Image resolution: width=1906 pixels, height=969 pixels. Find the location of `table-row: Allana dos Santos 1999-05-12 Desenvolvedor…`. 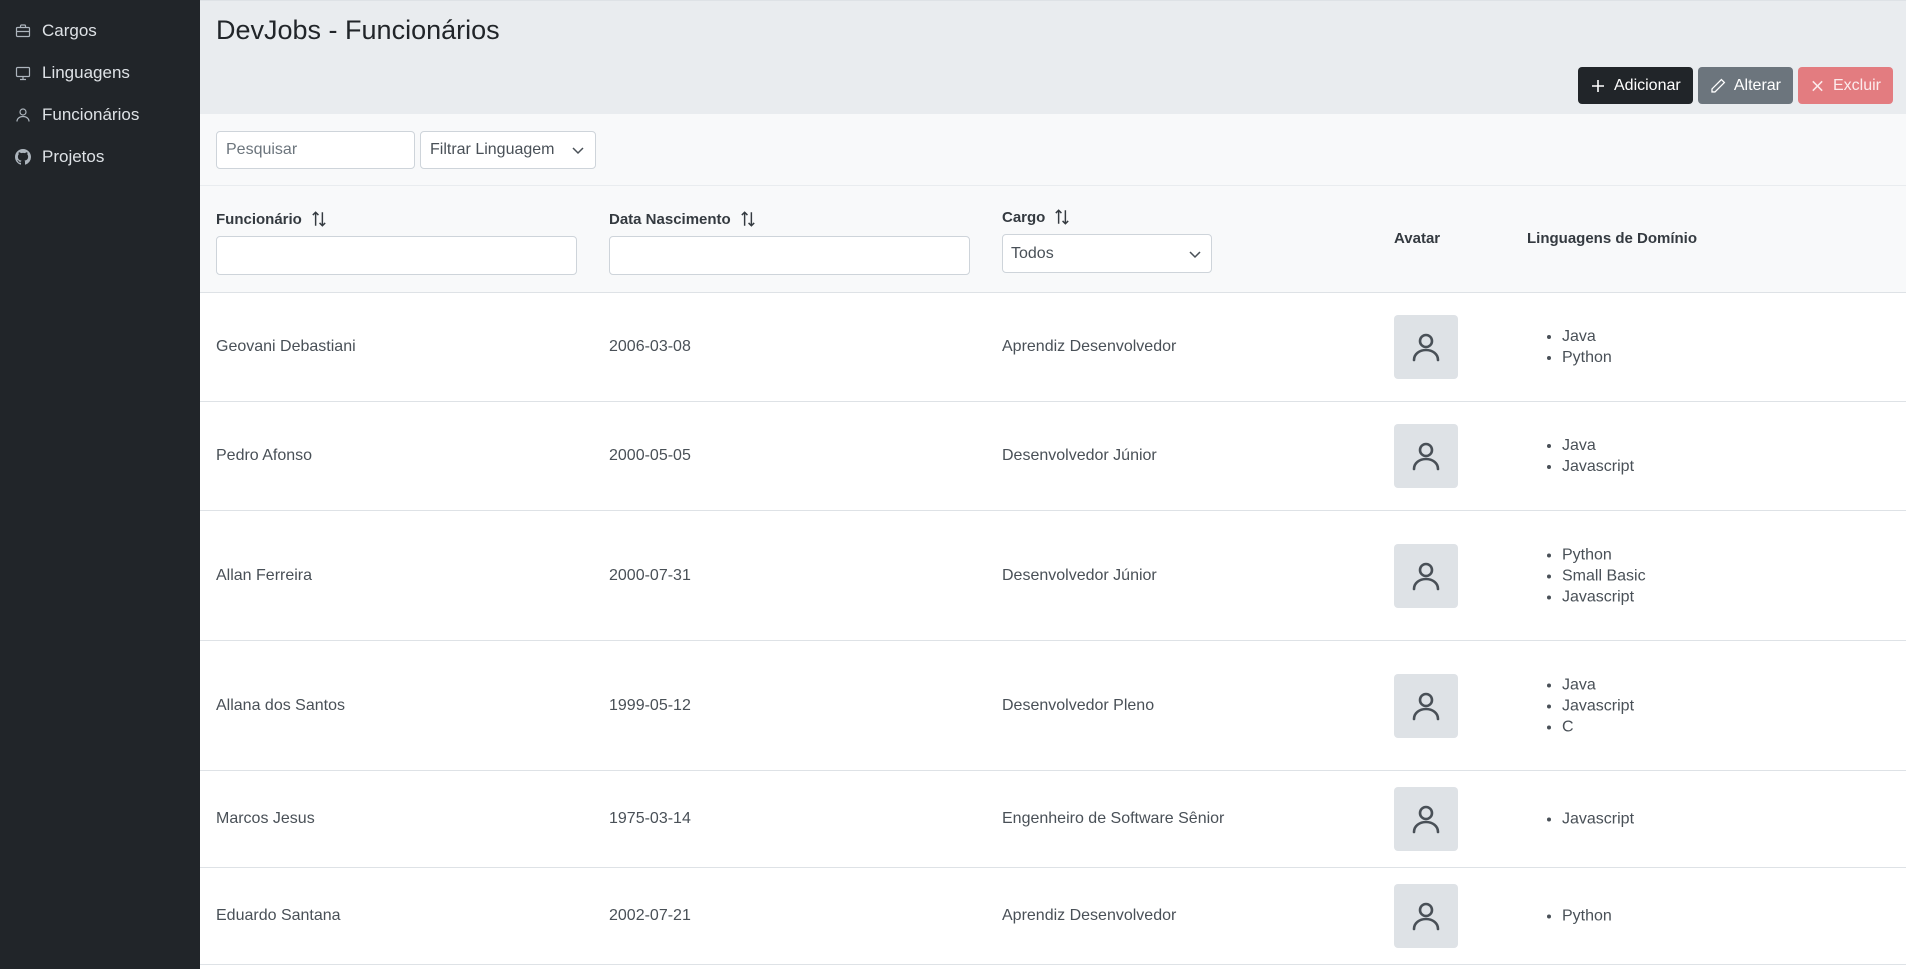

table-row: Allana dos Santos 1999-05-12 Desenvolvedor… is located at coordinates (1053, 706).